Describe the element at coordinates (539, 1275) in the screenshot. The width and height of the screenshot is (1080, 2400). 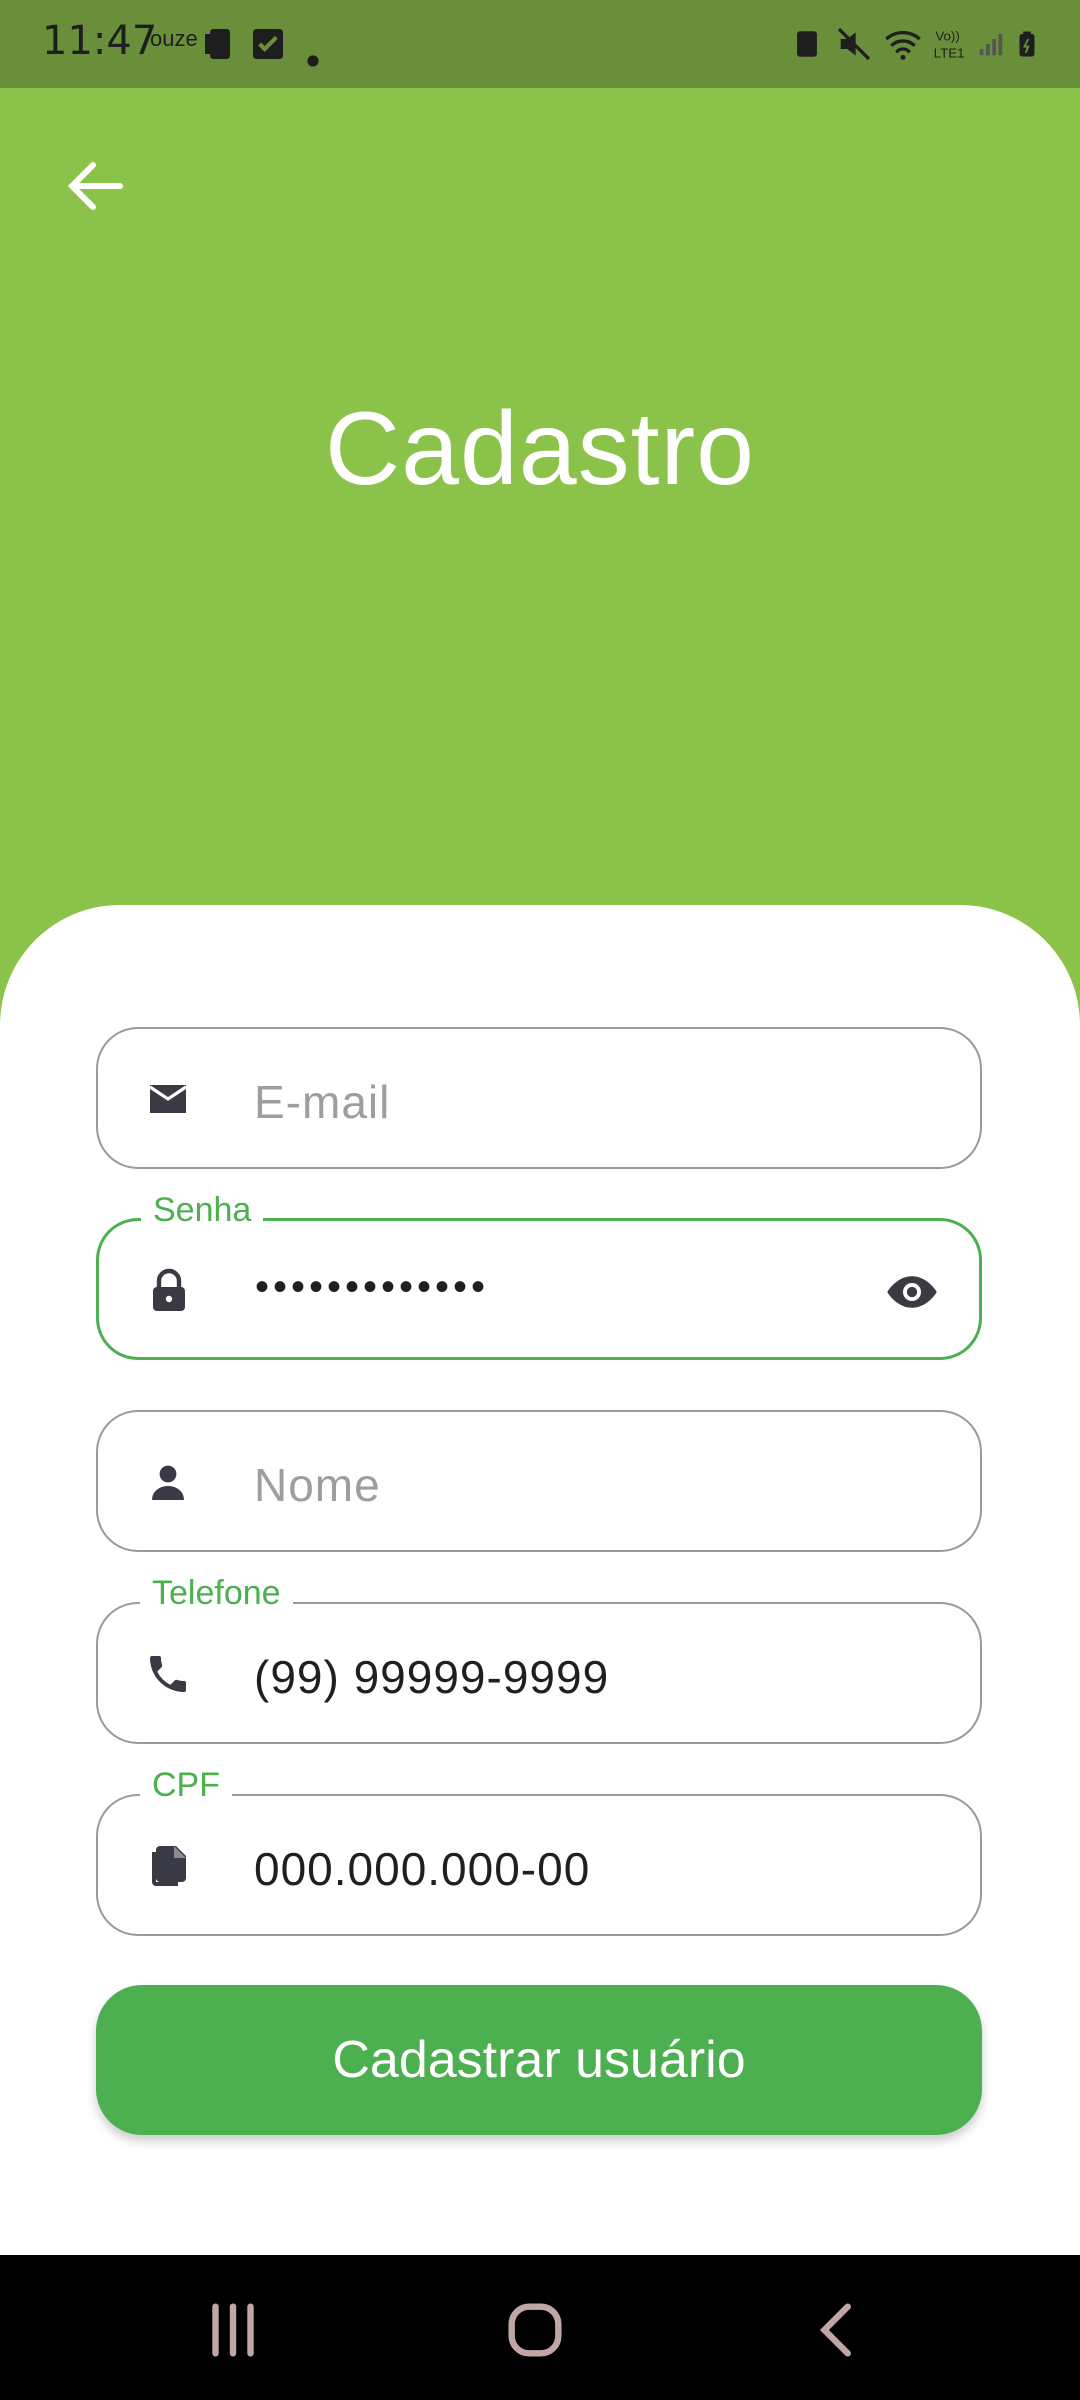
I see `password-field: Senha •••••••••••••` at that location.